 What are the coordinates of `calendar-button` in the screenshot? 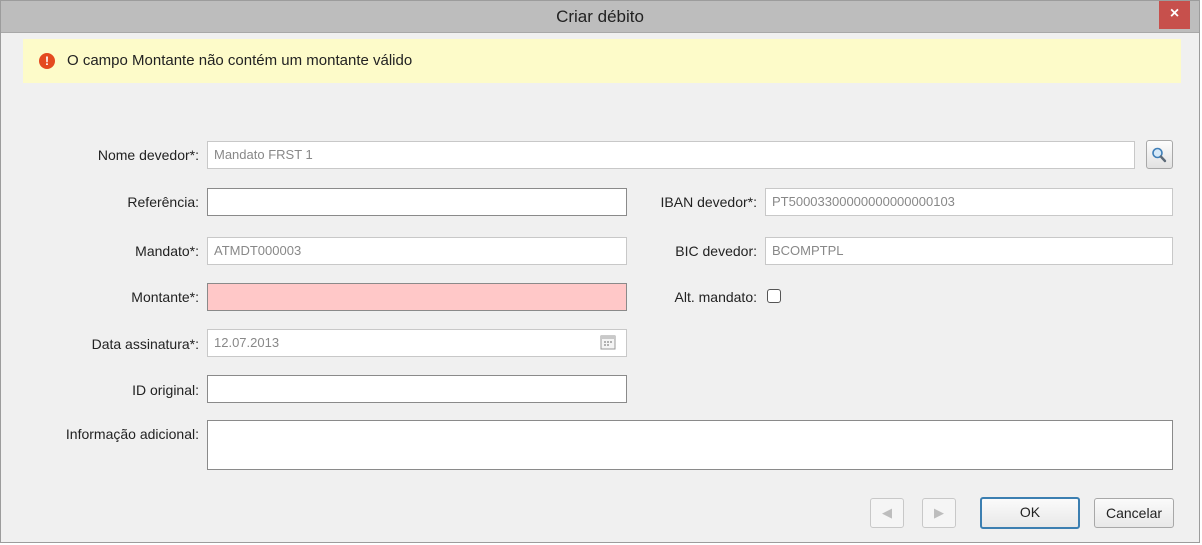 It's located at (608, 343).